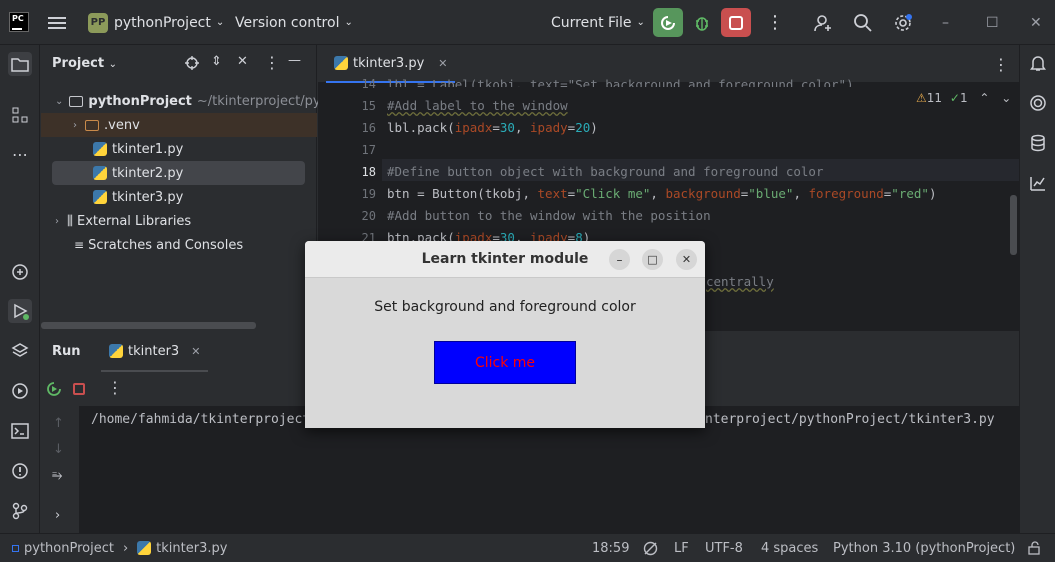  I want to click on rerun-icon, so click(54, 391).